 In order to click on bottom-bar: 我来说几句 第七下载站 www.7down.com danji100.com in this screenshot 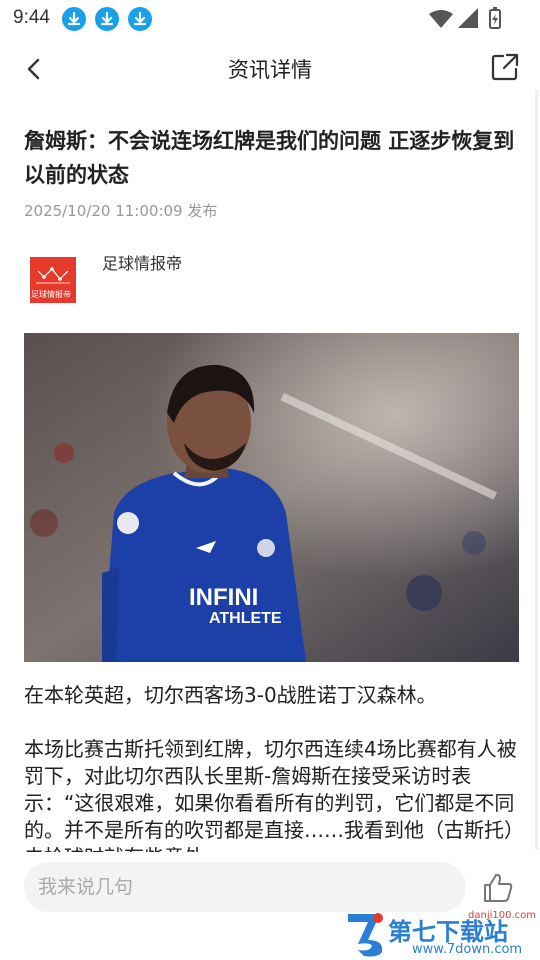, I will do `click(270, 906)`.